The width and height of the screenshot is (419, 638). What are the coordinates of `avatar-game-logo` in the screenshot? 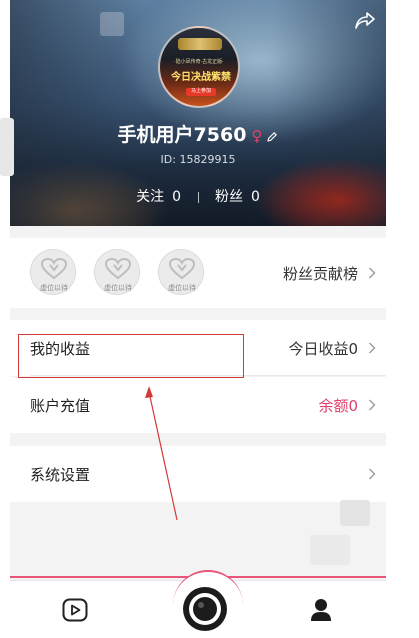 It's located at (200, 44).